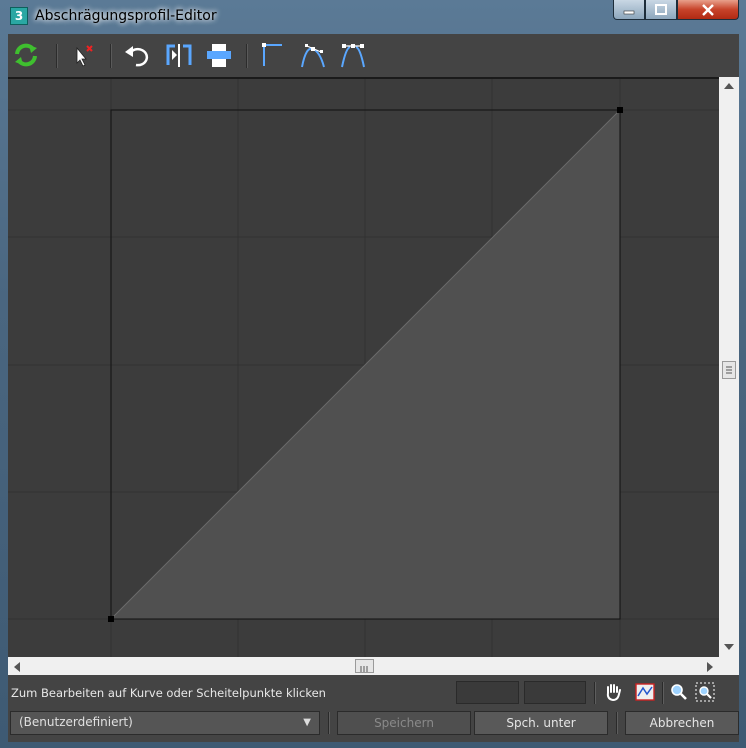 This screenshot has width=746, height=748. I want to click on bezier-smooth-icon, so click(313, 56).